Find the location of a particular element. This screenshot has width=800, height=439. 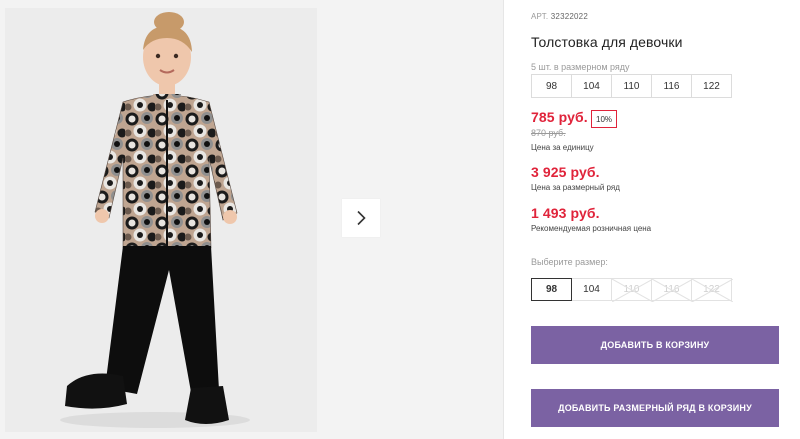

unit-price: 785 руб. is located at coordinates (559, 117).